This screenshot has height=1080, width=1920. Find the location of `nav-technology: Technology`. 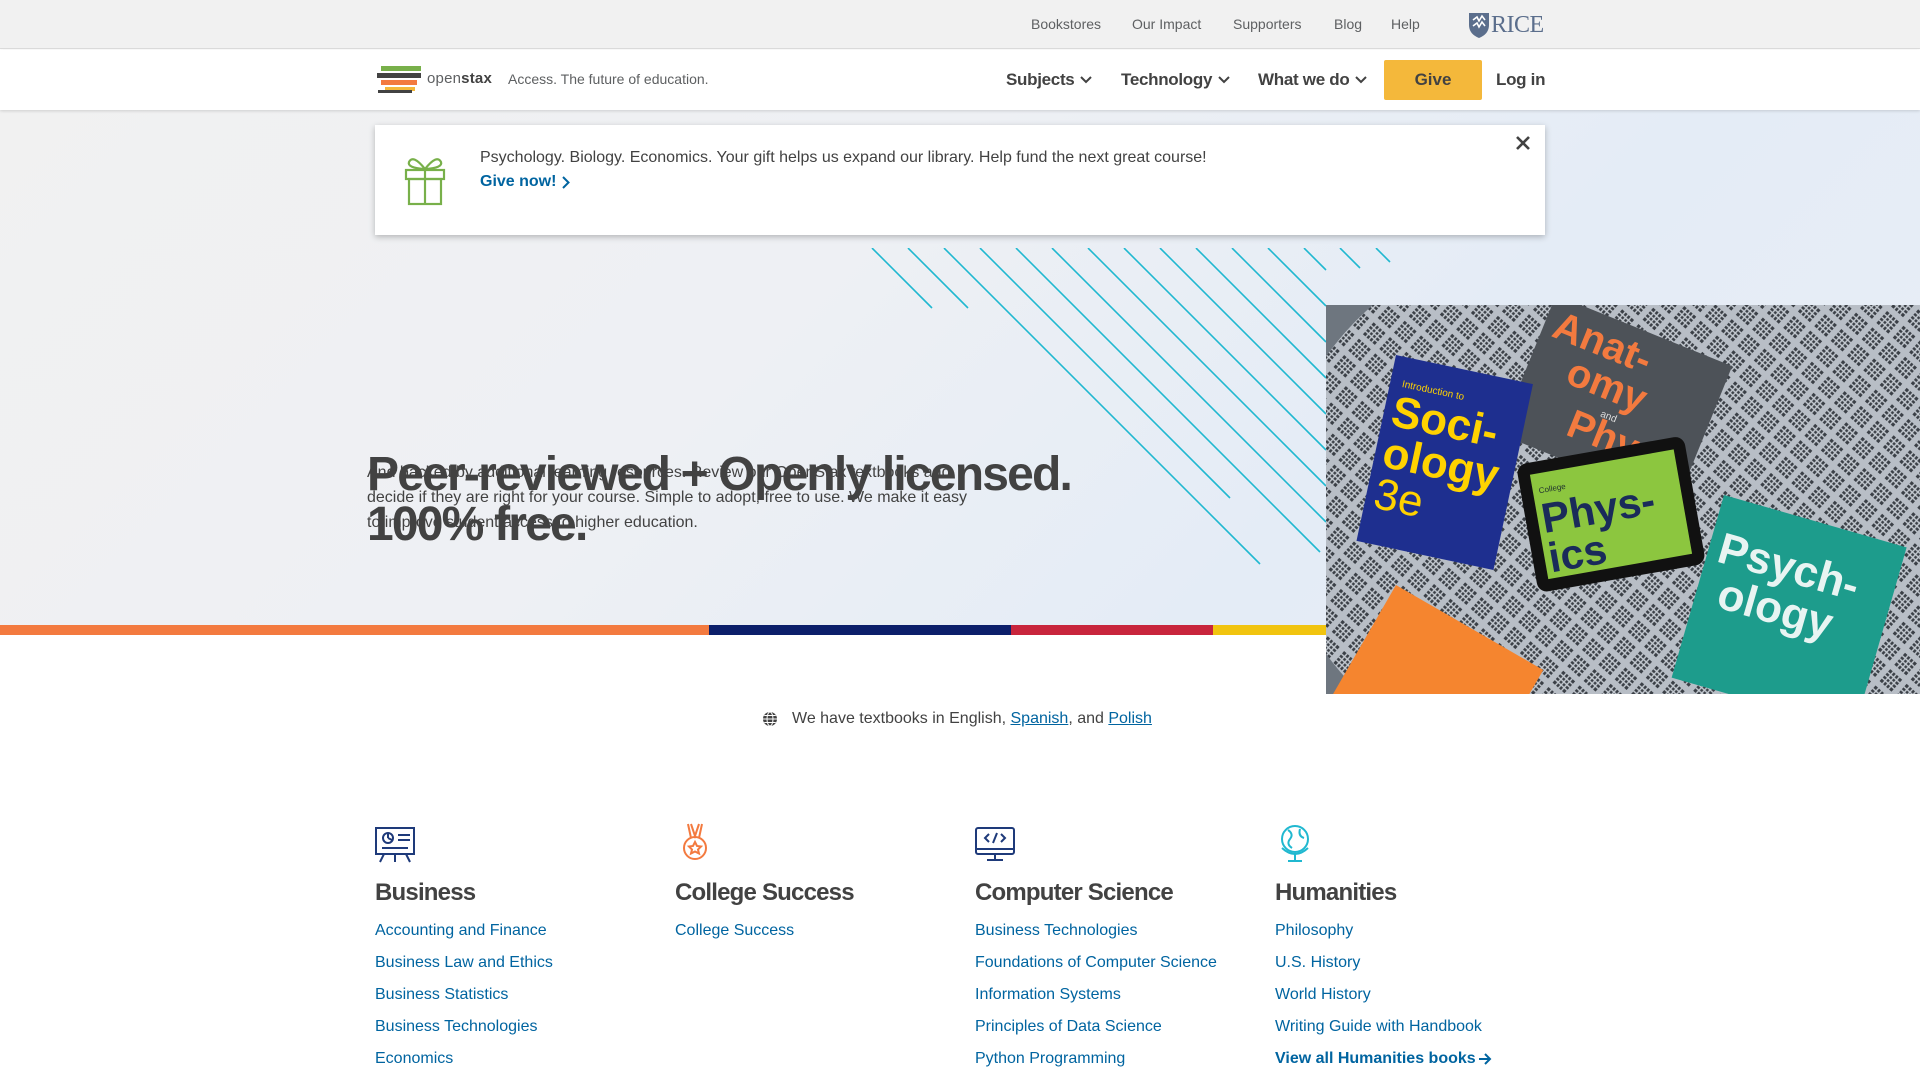

nav-technology: Technology is located at coordinates (1175, 80).